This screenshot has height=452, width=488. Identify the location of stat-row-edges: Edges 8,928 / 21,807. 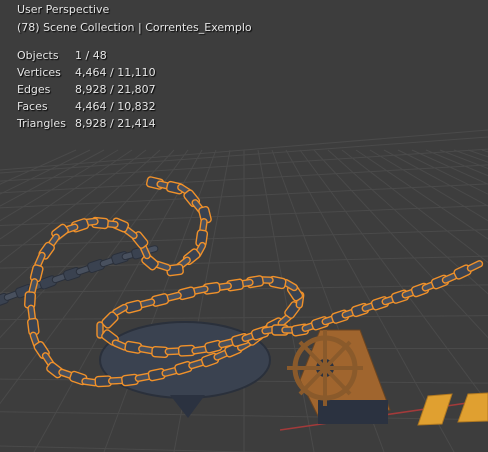
(86, 91).